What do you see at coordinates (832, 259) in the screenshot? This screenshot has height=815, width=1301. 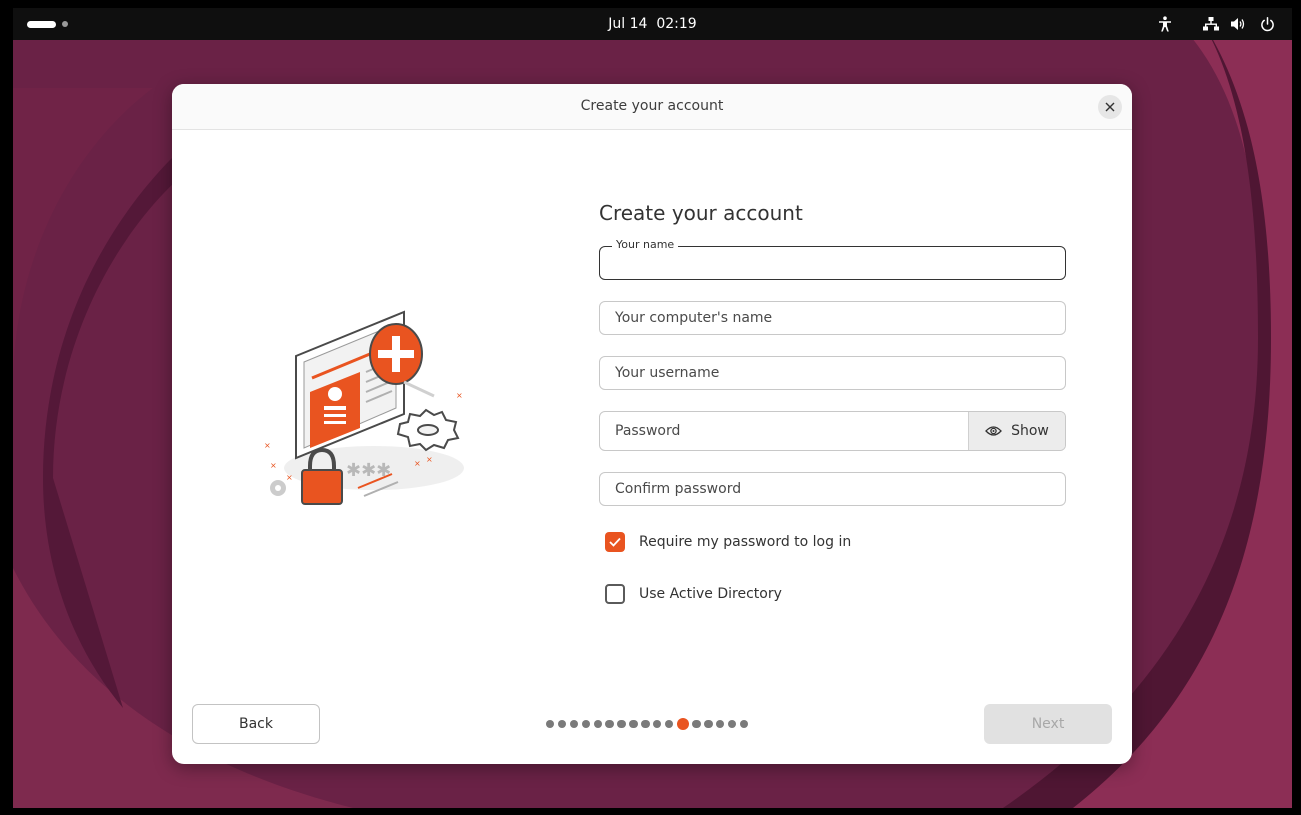 I see `your-name-field: Your name` at bounding box center [832, 259].